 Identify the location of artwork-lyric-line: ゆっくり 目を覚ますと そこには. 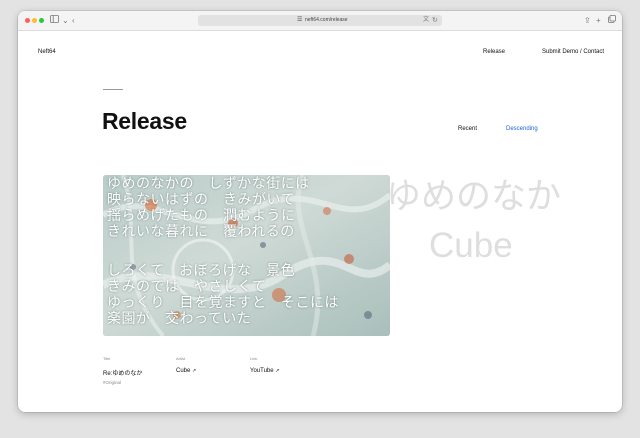
(223, 302).